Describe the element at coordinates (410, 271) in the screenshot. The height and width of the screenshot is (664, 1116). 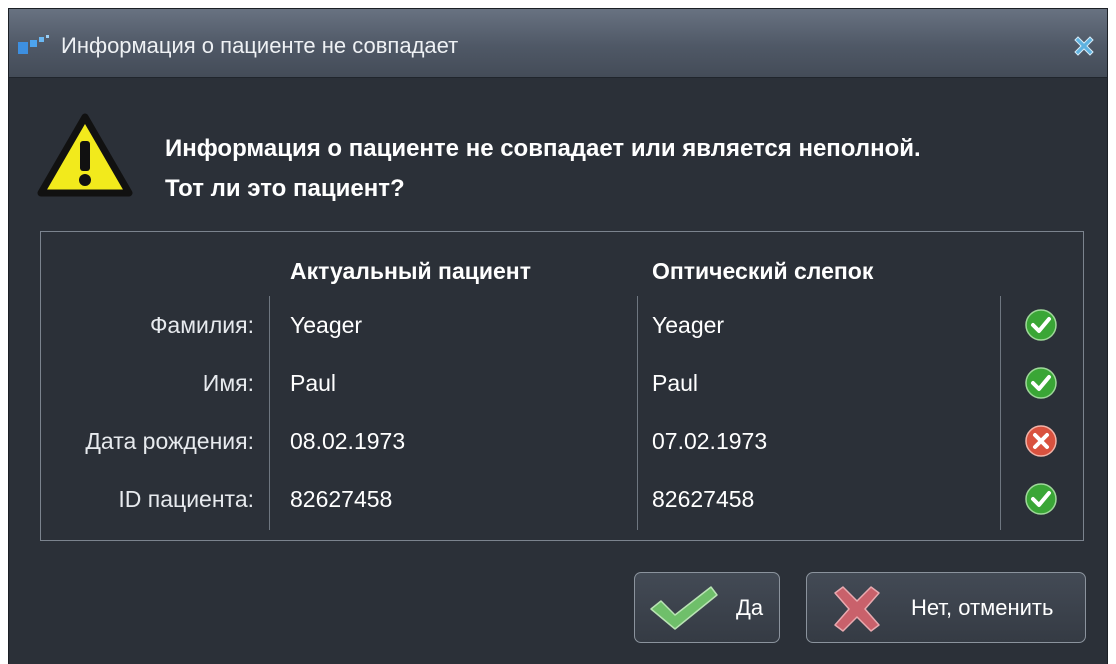
I see `column-header-current: Актуальный пациент` at that location.